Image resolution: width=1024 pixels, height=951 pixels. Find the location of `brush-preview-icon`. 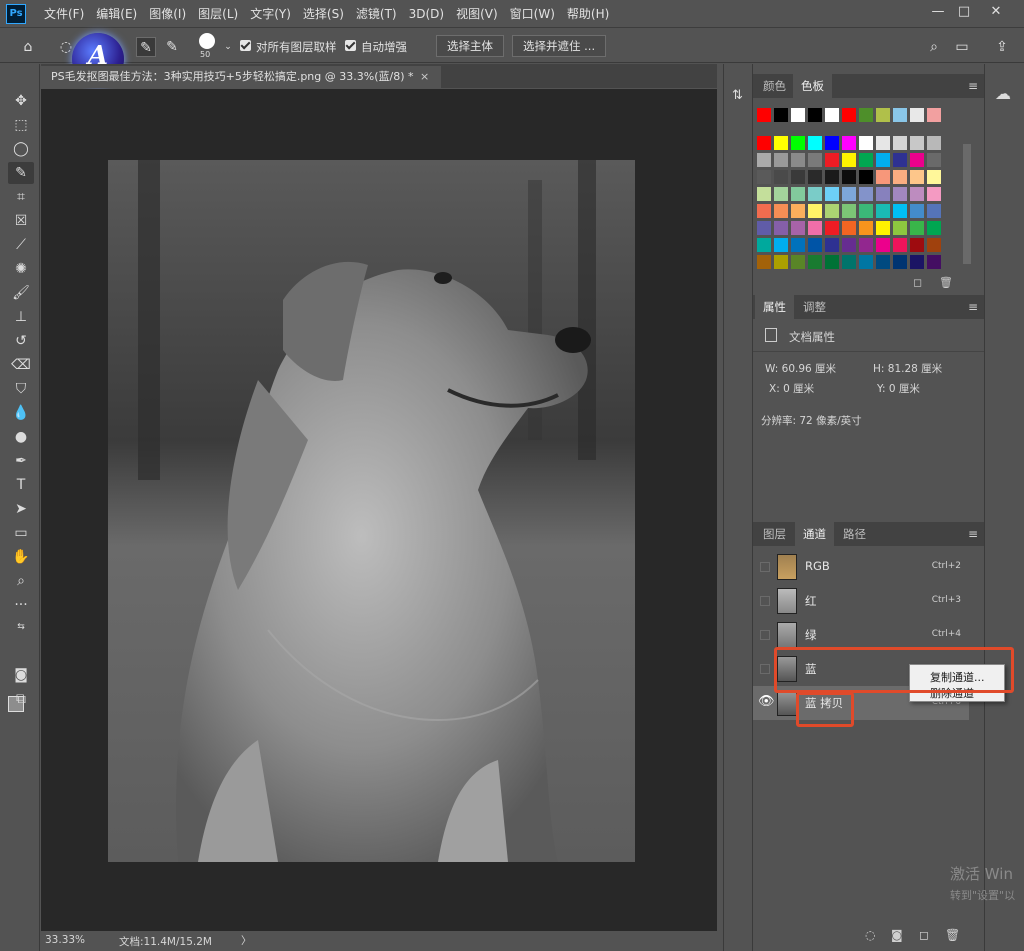

brush-preview-icon is located at coordinates (207, 41).